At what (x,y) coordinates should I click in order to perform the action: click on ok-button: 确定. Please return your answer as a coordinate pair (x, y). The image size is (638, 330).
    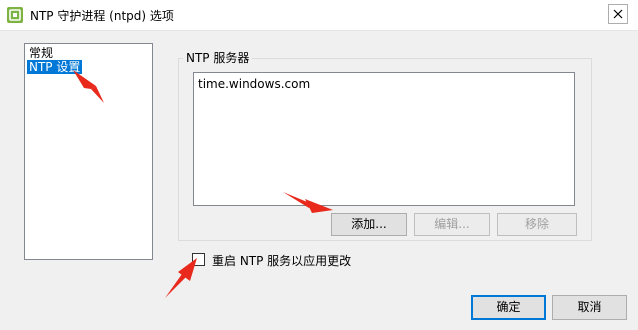
    Looking at the image, I should click on (508, 307).